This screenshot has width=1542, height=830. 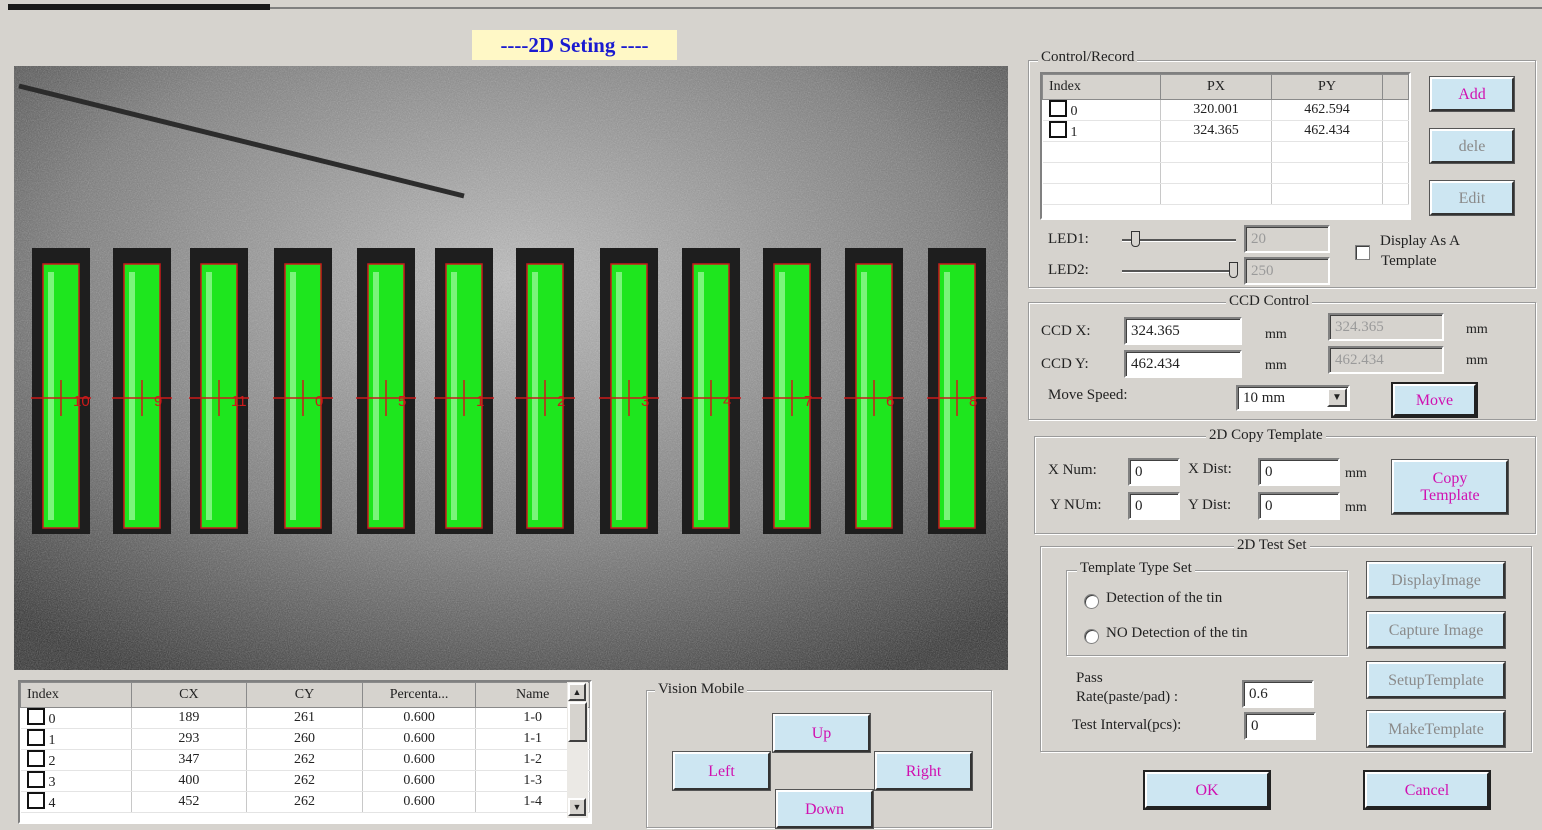 What do you see at coordinates (305, 802) in the screenshot?
I see `table-row: 4 452 262 0.600 1-4` at bounding box center [305, 802].